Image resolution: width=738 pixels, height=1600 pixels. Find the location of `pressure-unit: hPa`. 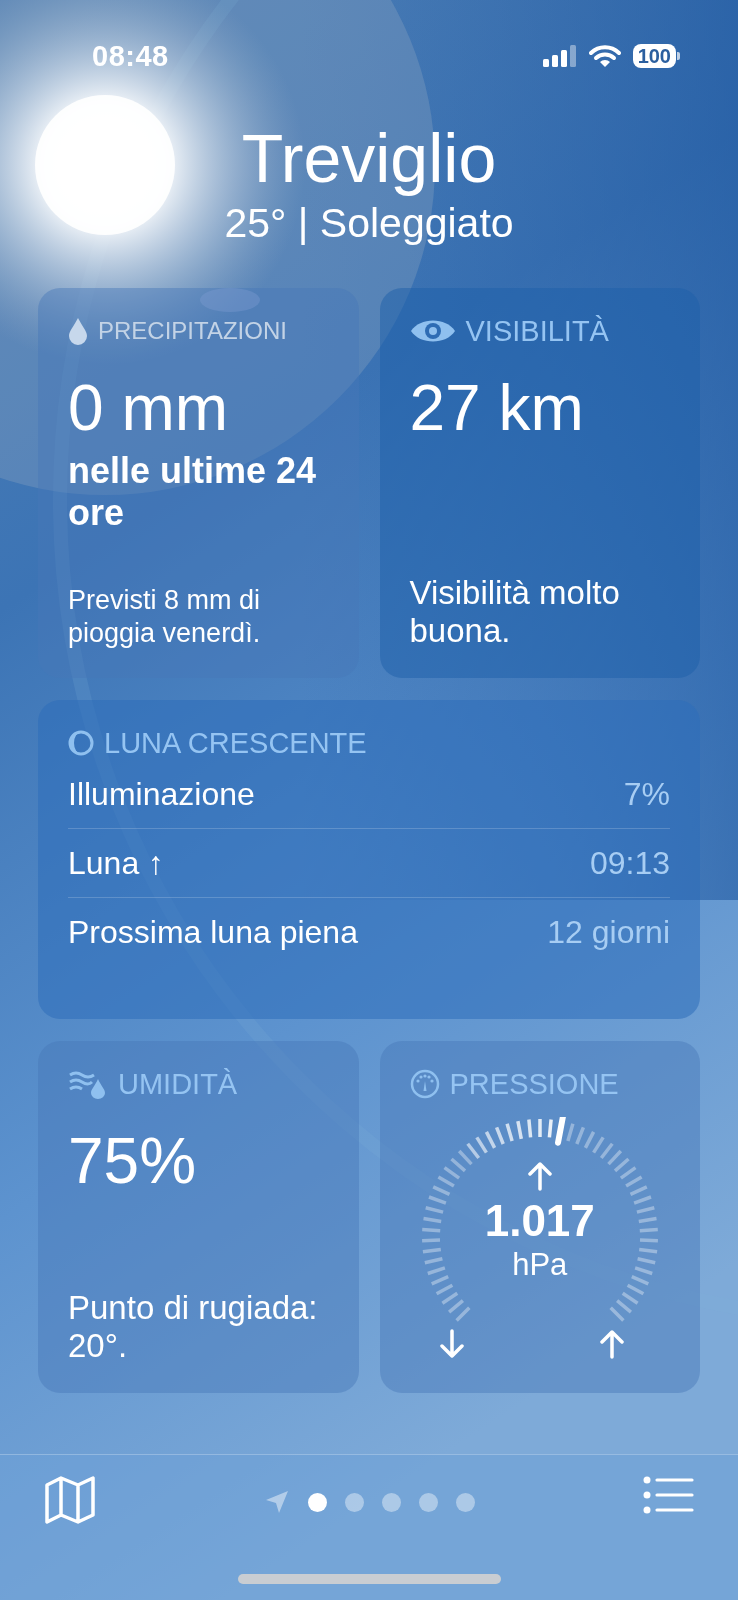

pressure-unit: hPa is located at coordinates (540, 1265).